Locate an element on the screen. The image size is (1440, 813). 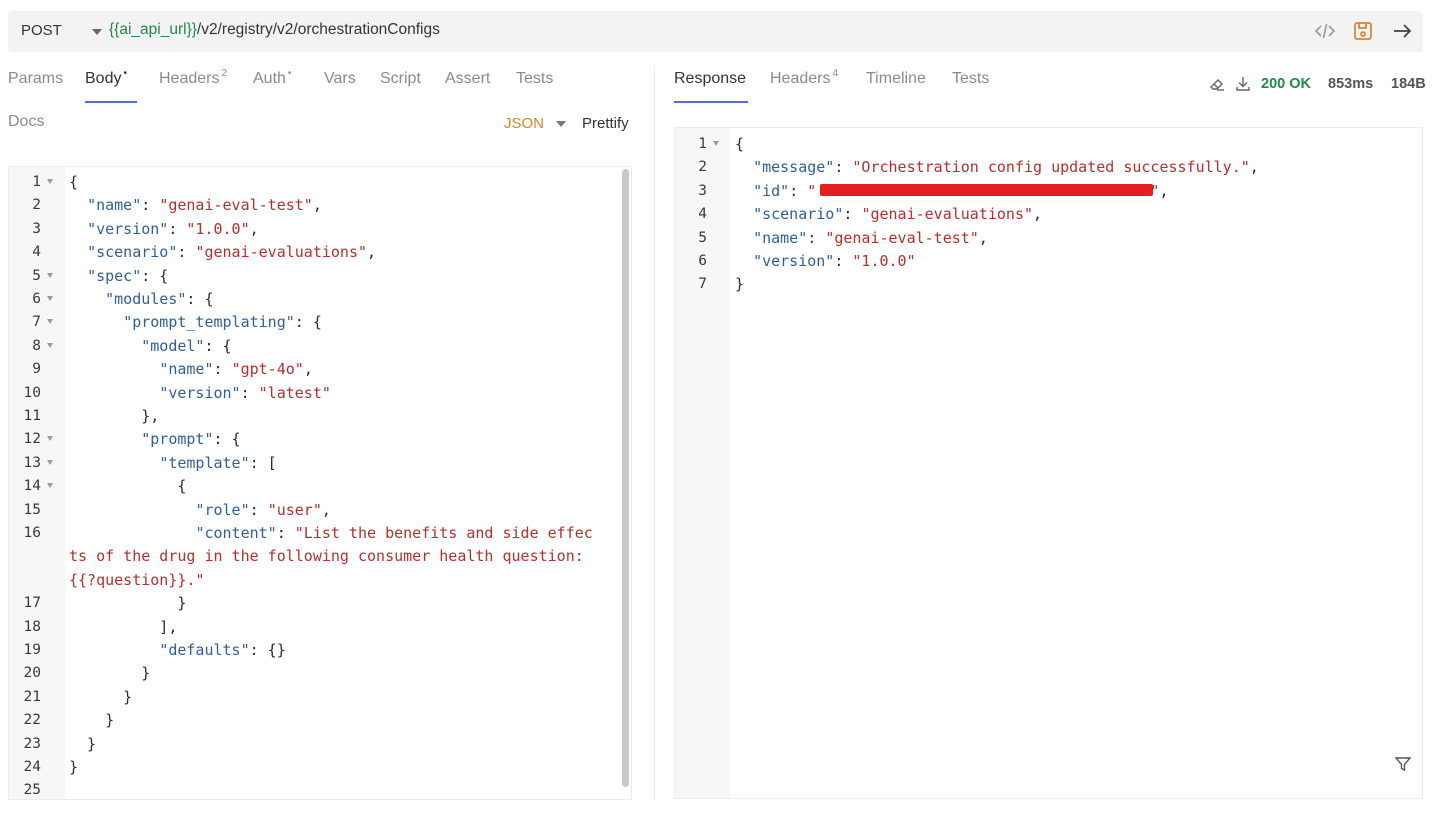
active-tab-indicator is located at coordinates (711, 102).